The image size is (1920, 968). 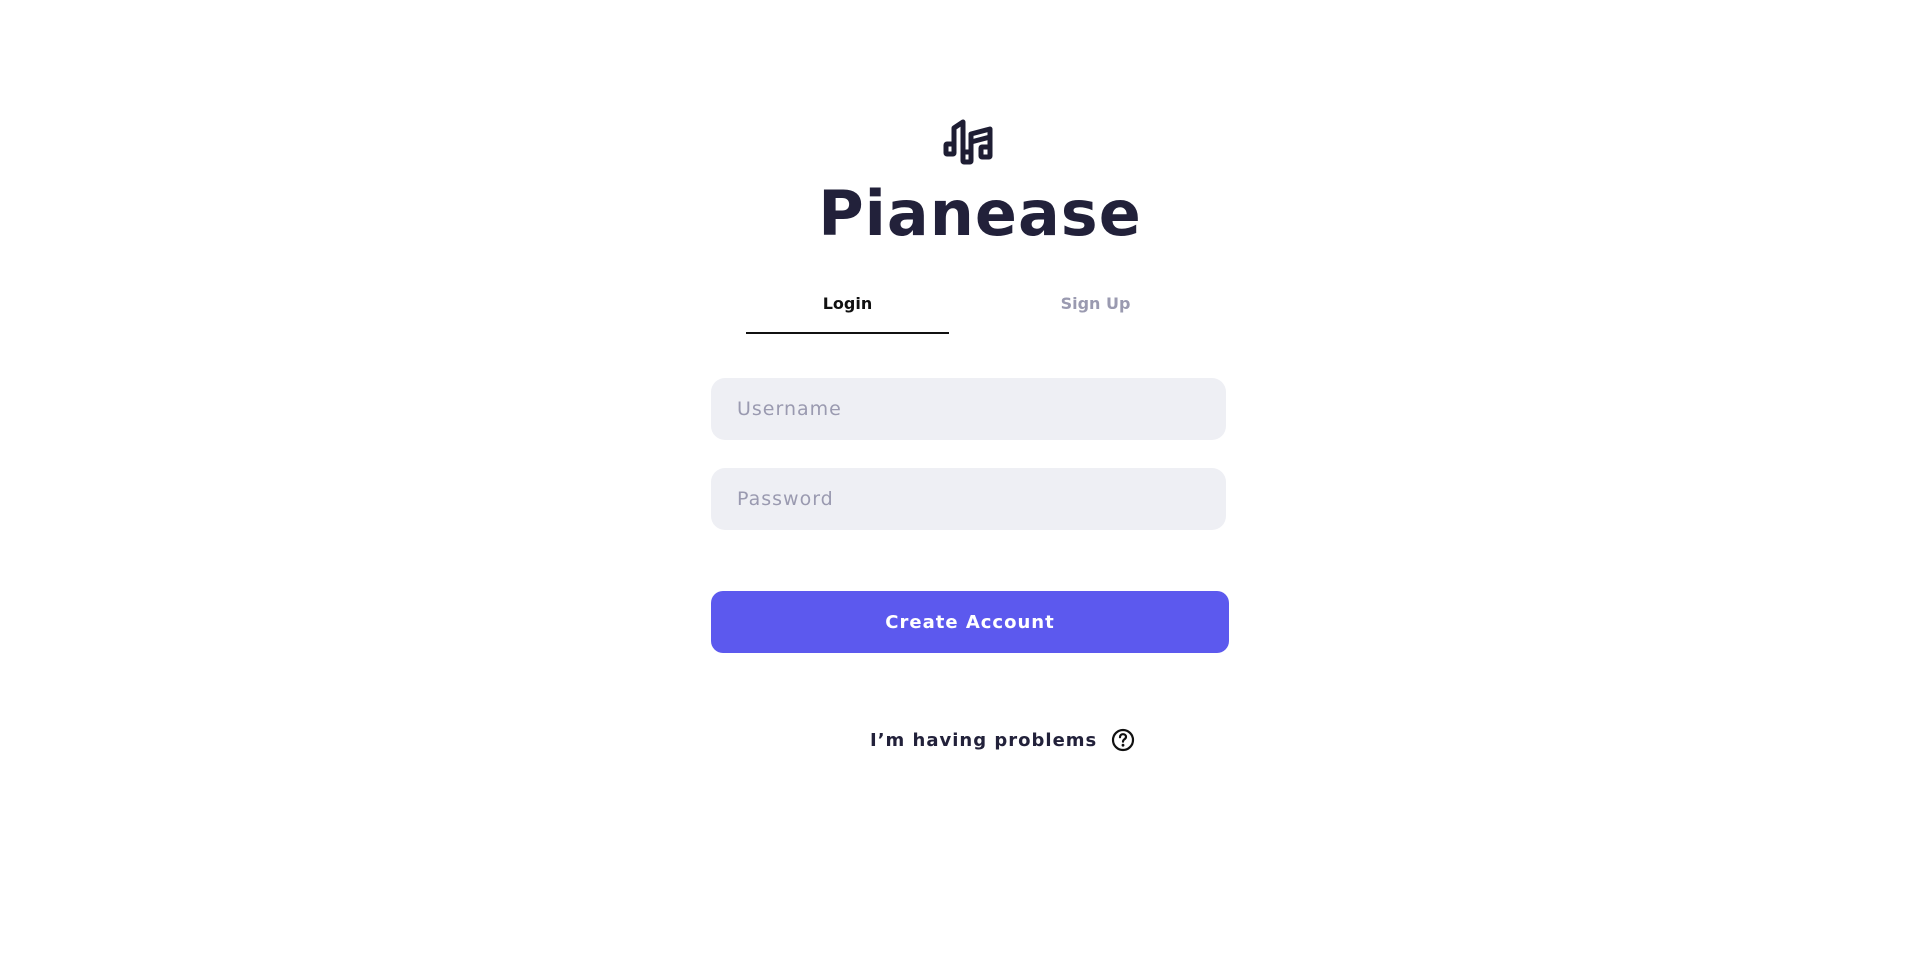 I want to click on tab-login: Login, so click(x=847, y=313).